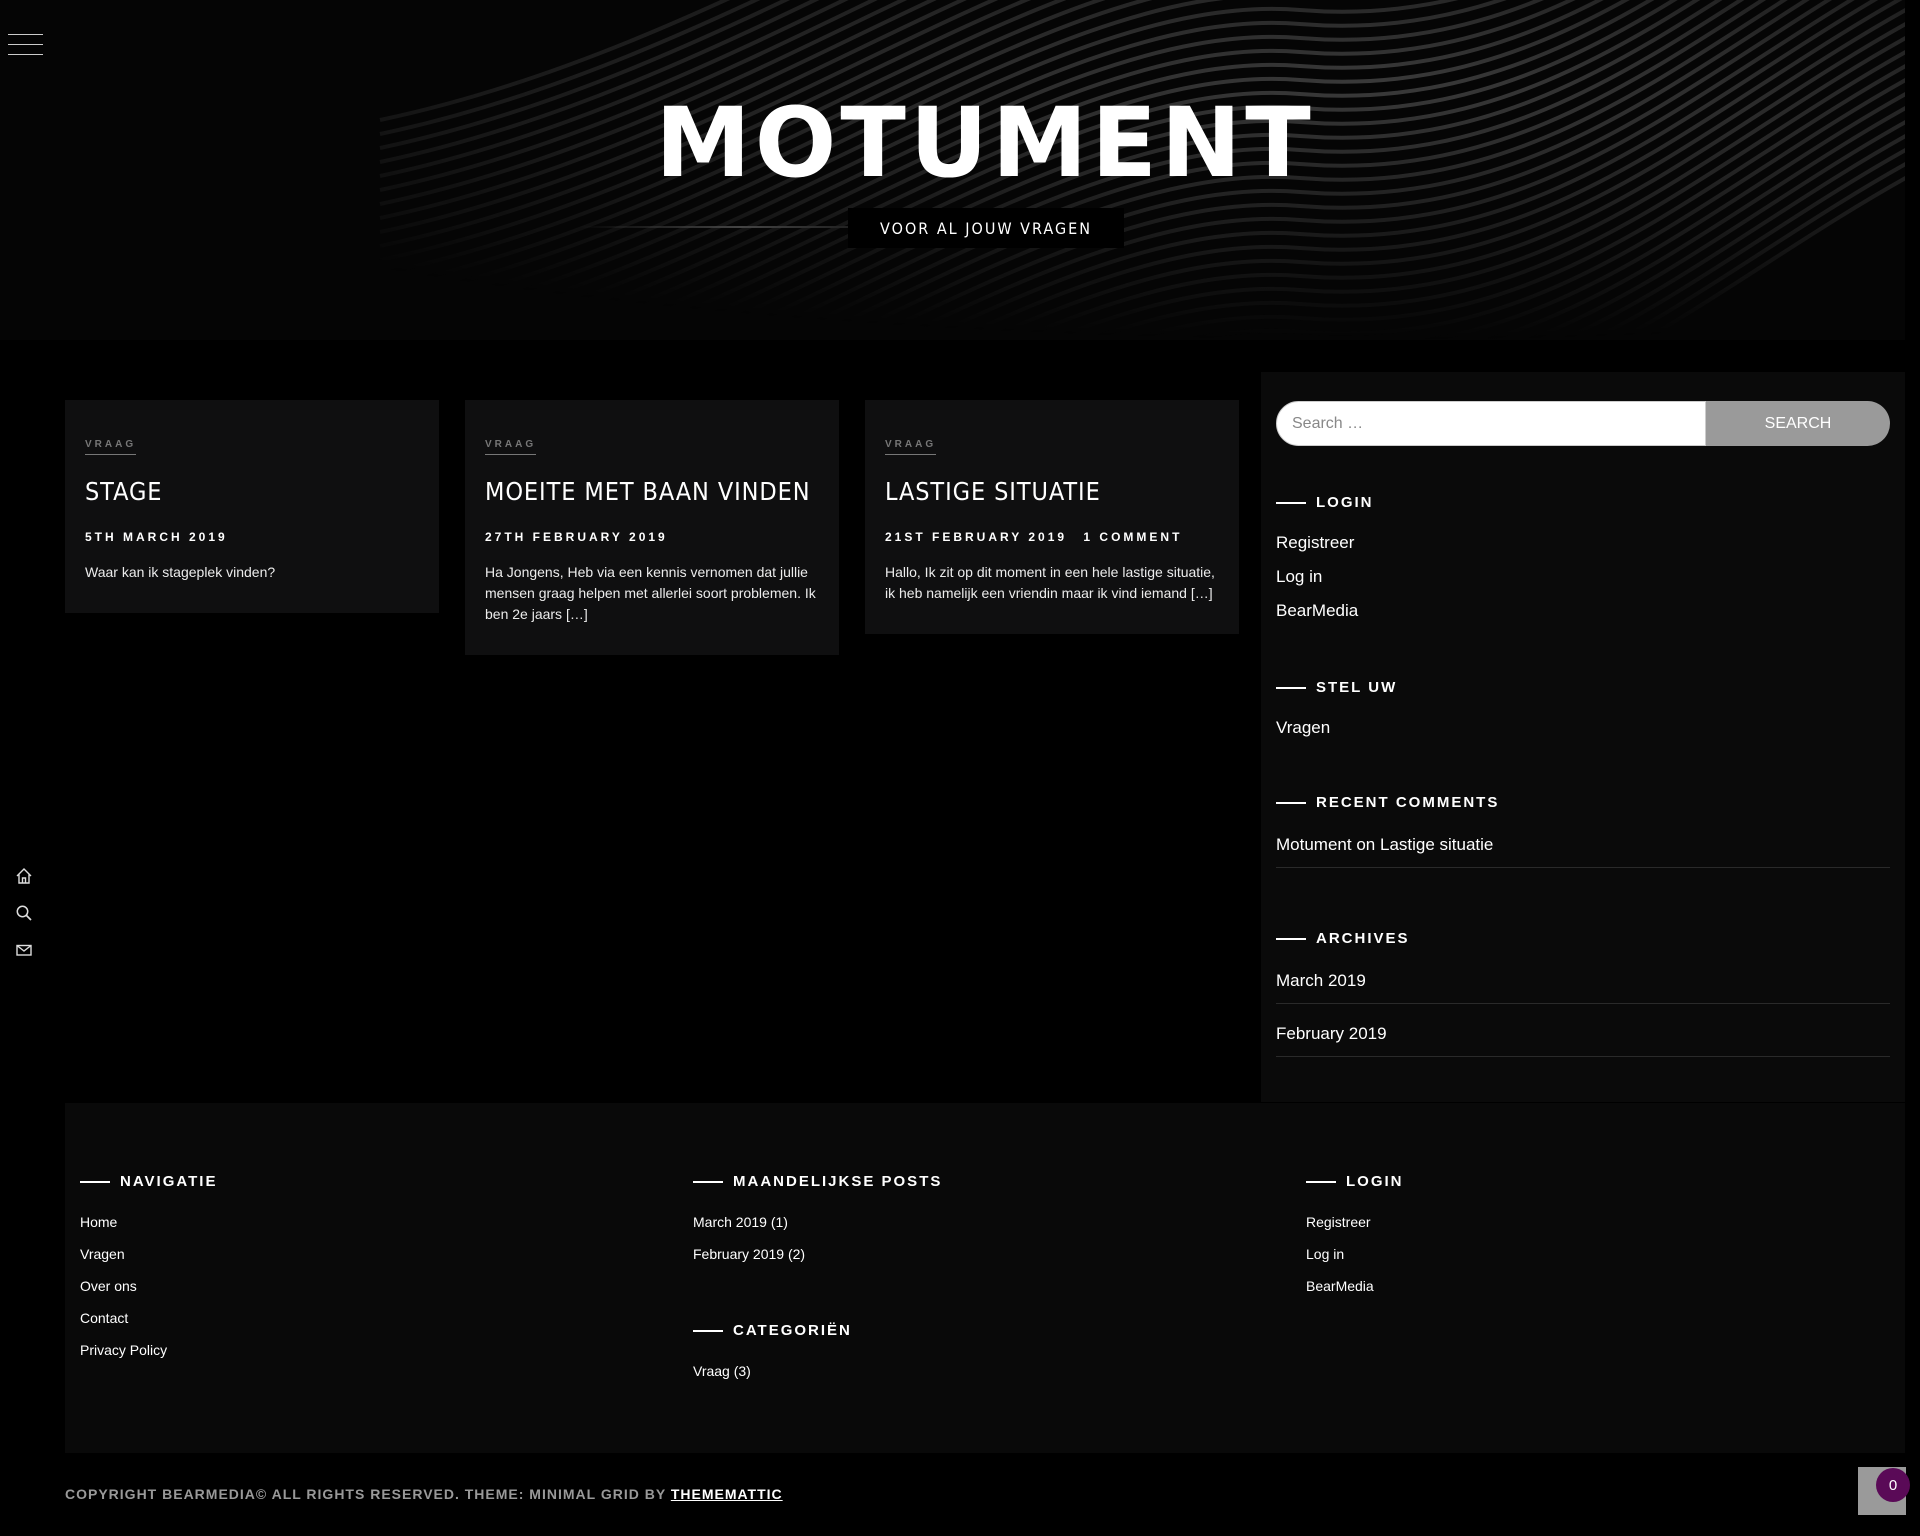 This screenshot has width=1920, height=1536. I want to click on notification-badge: 0, so click(1893, 1485).